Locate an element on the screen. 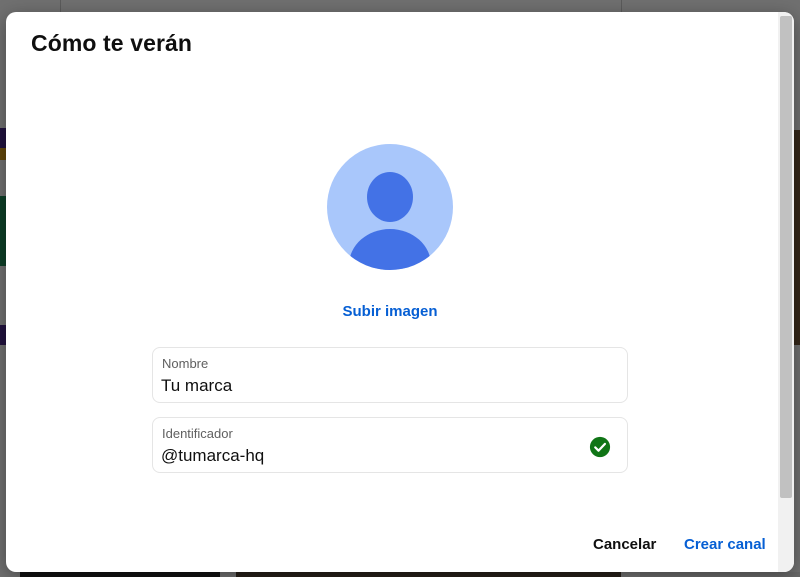 The width and height of the screenshot is (800, 577). upload-image-link: Subir imagen is located at coordinates (390, 311).